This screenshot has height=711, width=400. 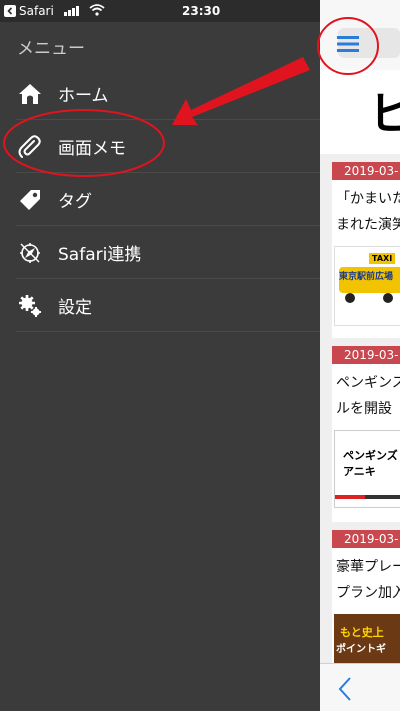 What do you see at coordinates (160, 252) in the screenshot?
I see `menu-item-safari: Safari連携` at bounding box center [160, 252].